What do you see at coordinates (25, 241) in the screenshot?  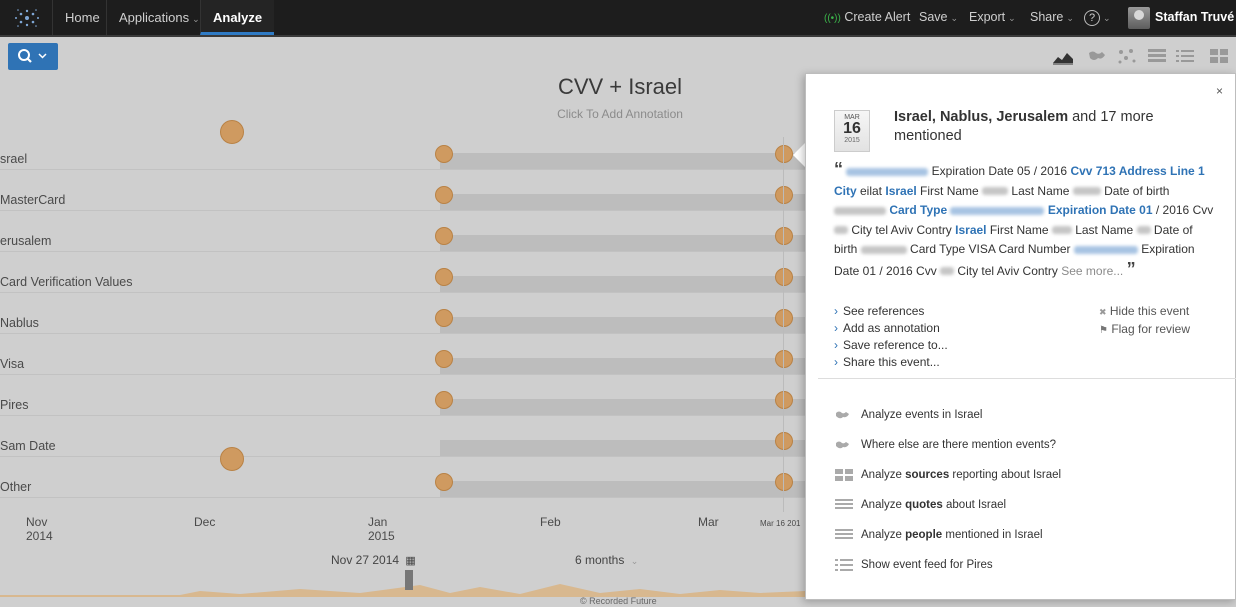 I see `timeline-row-label: erusalem` at bounding box center [25, 241].